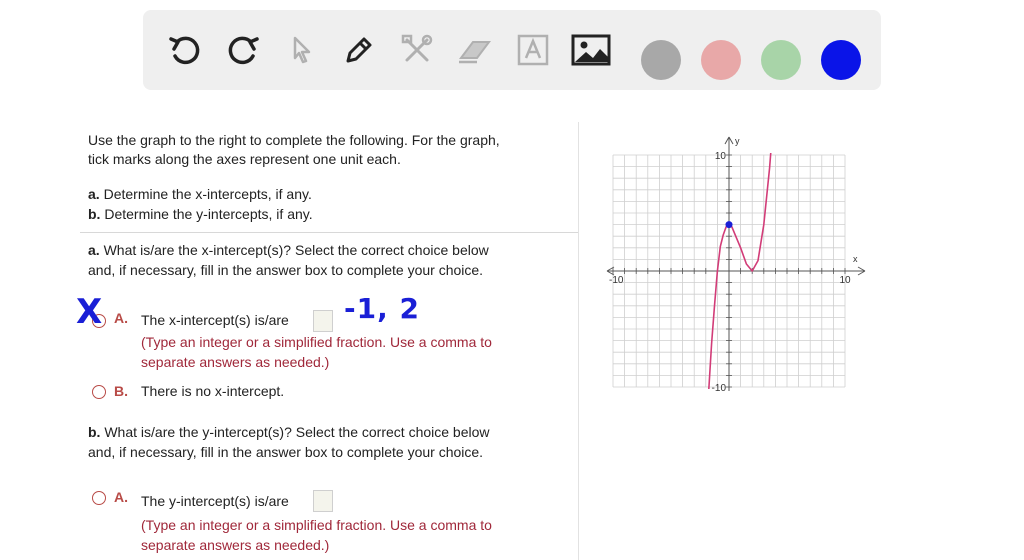  Describe the element at coordinates (323, 321) in the screenshot. I see `x-intercept-answer-box` at that location.